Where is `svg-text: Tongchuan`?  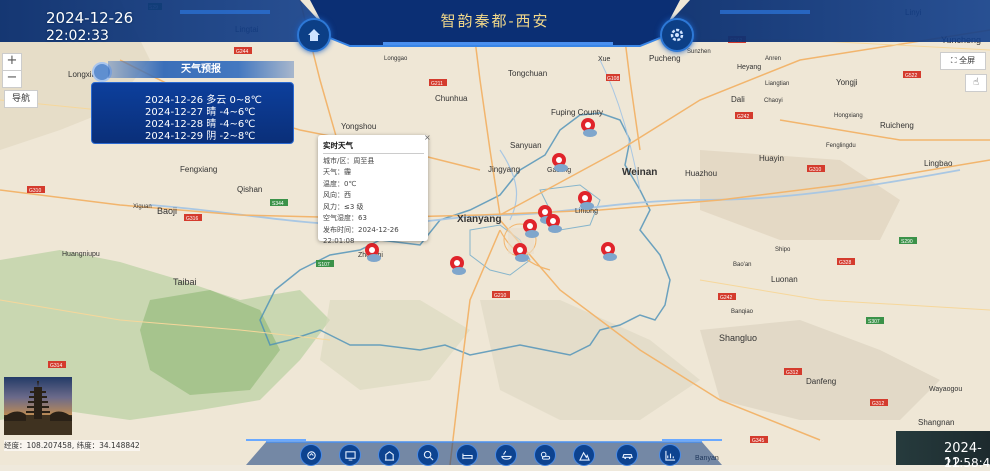
svg-text: Tongchuan is located at coordinates (527, 73).